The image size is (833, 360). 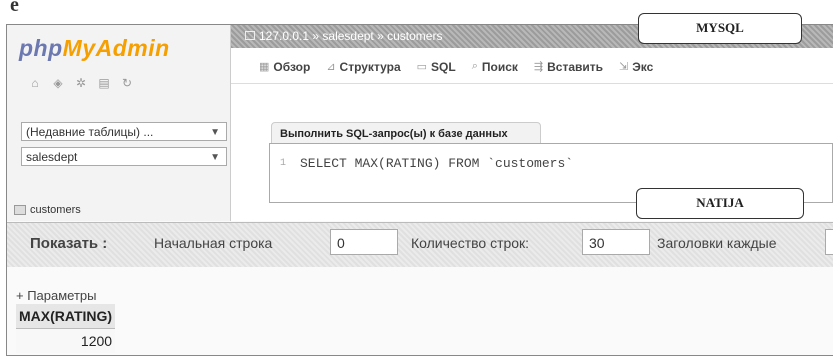 I want to click on breadcrumb-database: salesdept, so click(x=347, y=36).